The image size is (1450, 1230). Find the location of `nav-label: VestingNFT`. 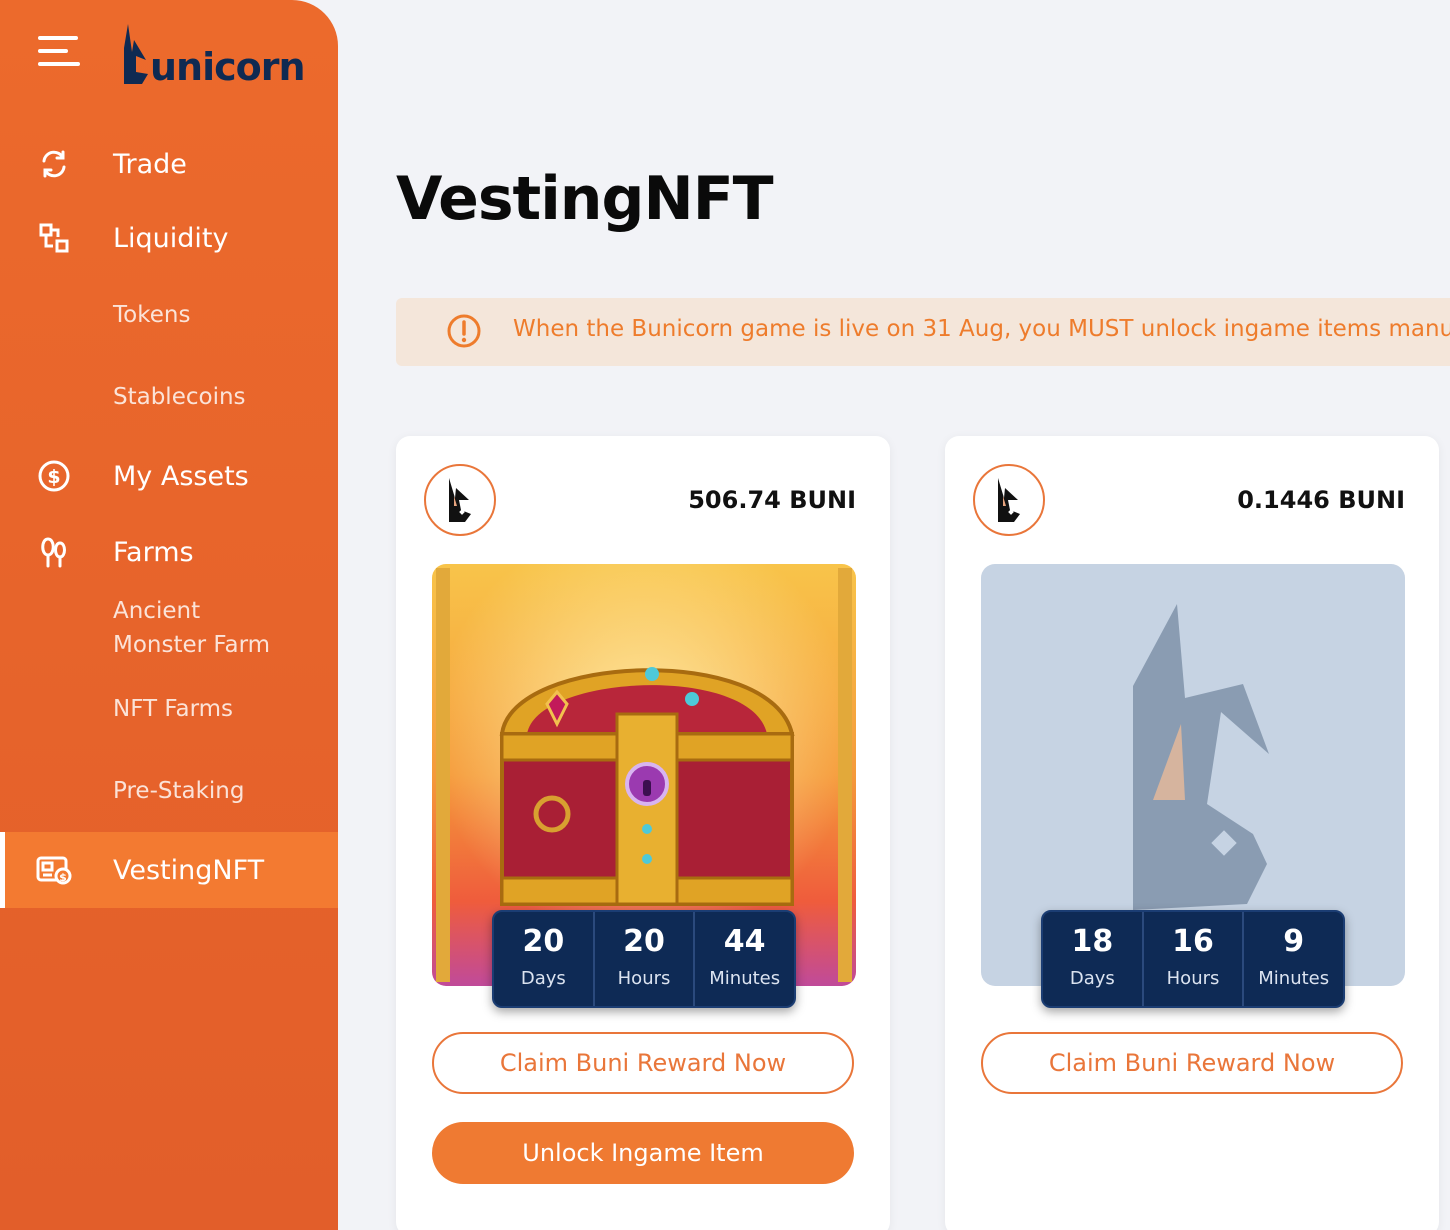

nav-label: VestingNFT is located at coordinates (189, 870).